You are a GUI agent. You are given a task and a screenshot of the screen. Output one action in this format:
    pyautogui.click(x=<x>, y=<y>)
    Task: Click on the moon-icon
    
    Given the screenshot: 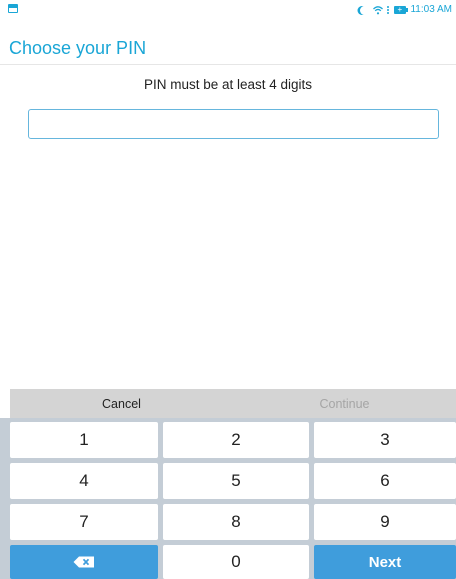 What is the action you would take?
    pyautogui.click(x=364, y=10)
    